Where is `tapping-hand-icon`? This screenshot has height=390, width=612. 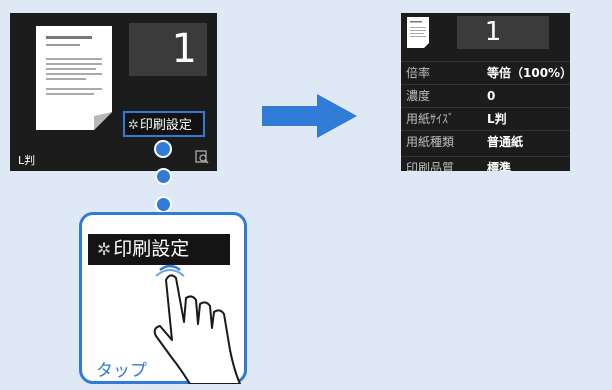 tapping-hand-icon is located at coordinates (197, 324).